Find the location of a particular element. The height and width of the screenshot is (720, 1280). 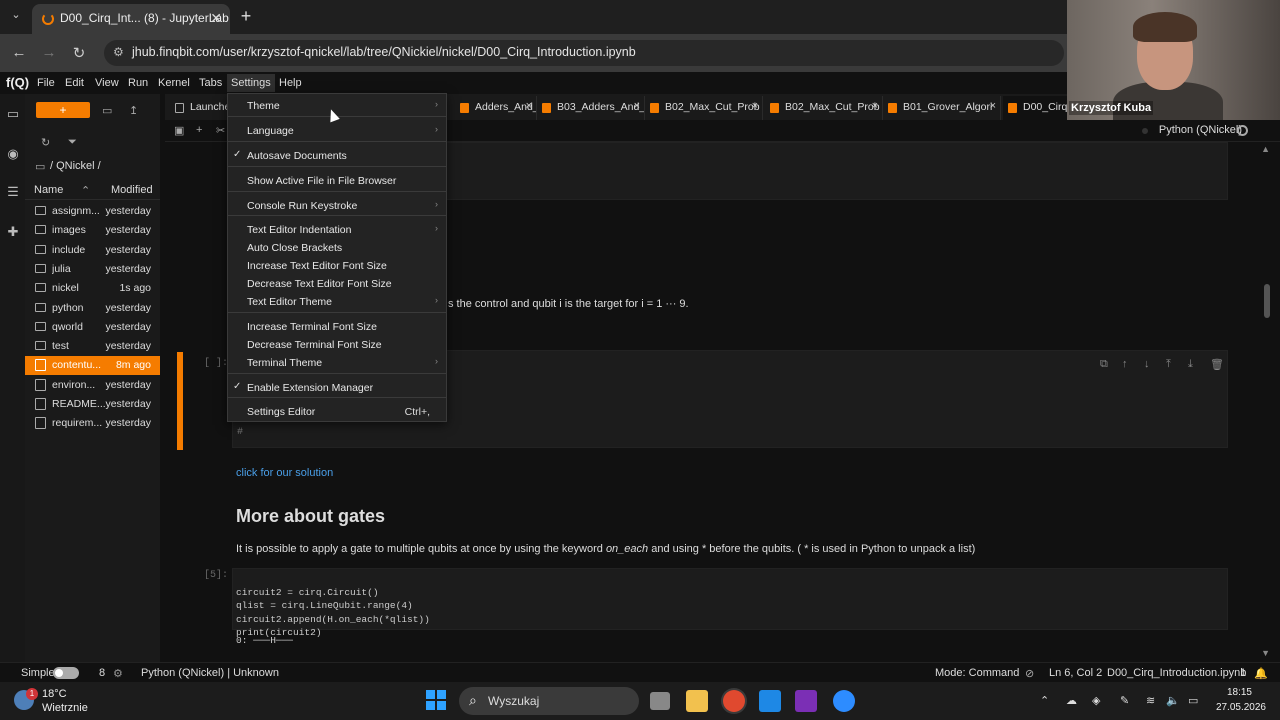

wifi-icon: ≋ is located at coordinates (1150, 700).